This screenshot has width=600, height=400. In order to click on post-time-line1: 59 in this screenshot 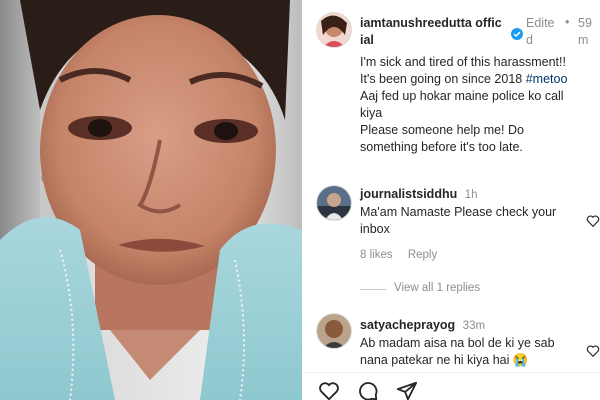, I will do `click(585, 23)`.